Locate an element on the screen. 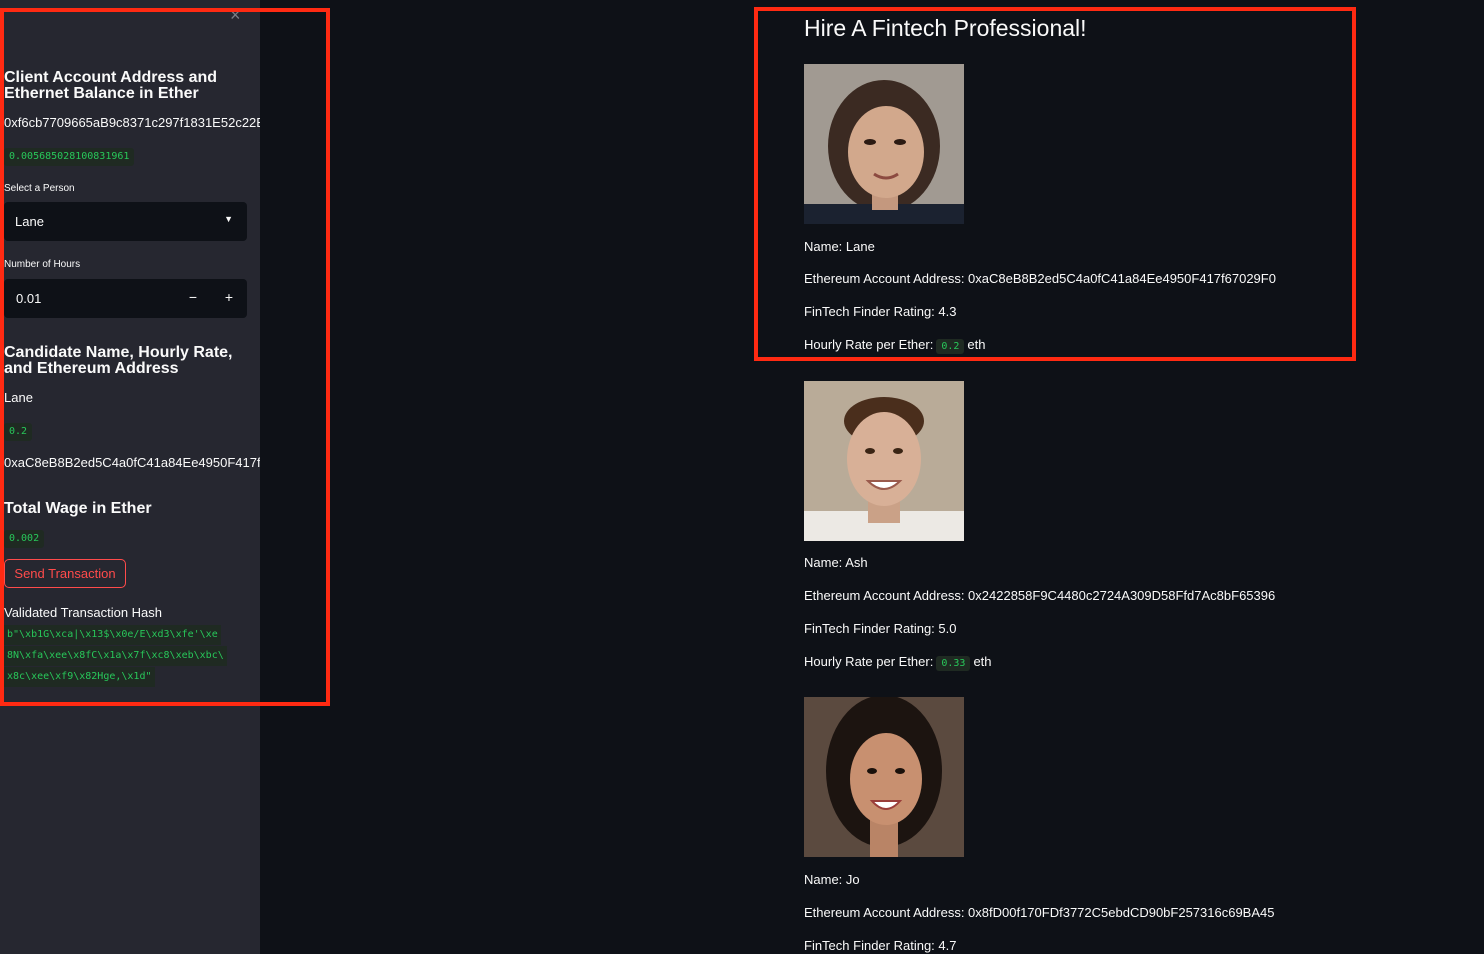 The width and height of the screenshot is (1484, 954). candidate-name: Name: Ash is located at coordinates (836, 562).